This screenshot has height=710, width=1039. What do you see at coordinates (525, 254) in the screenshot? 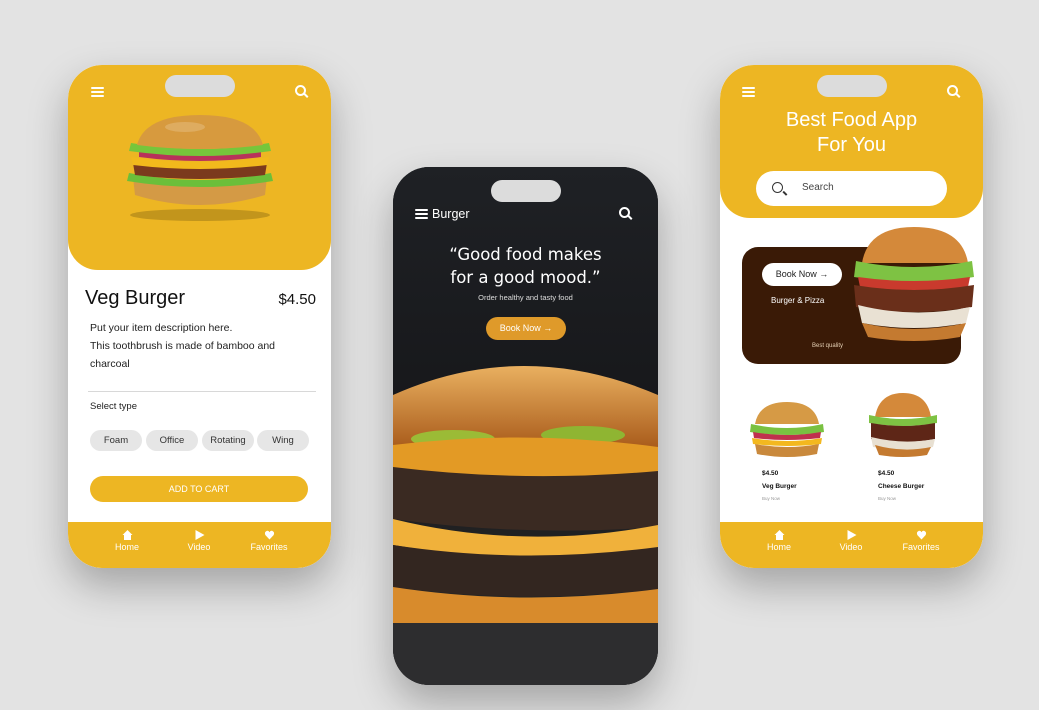
I see `quote-line: “Good food makes` at bounding box center [525, 254].